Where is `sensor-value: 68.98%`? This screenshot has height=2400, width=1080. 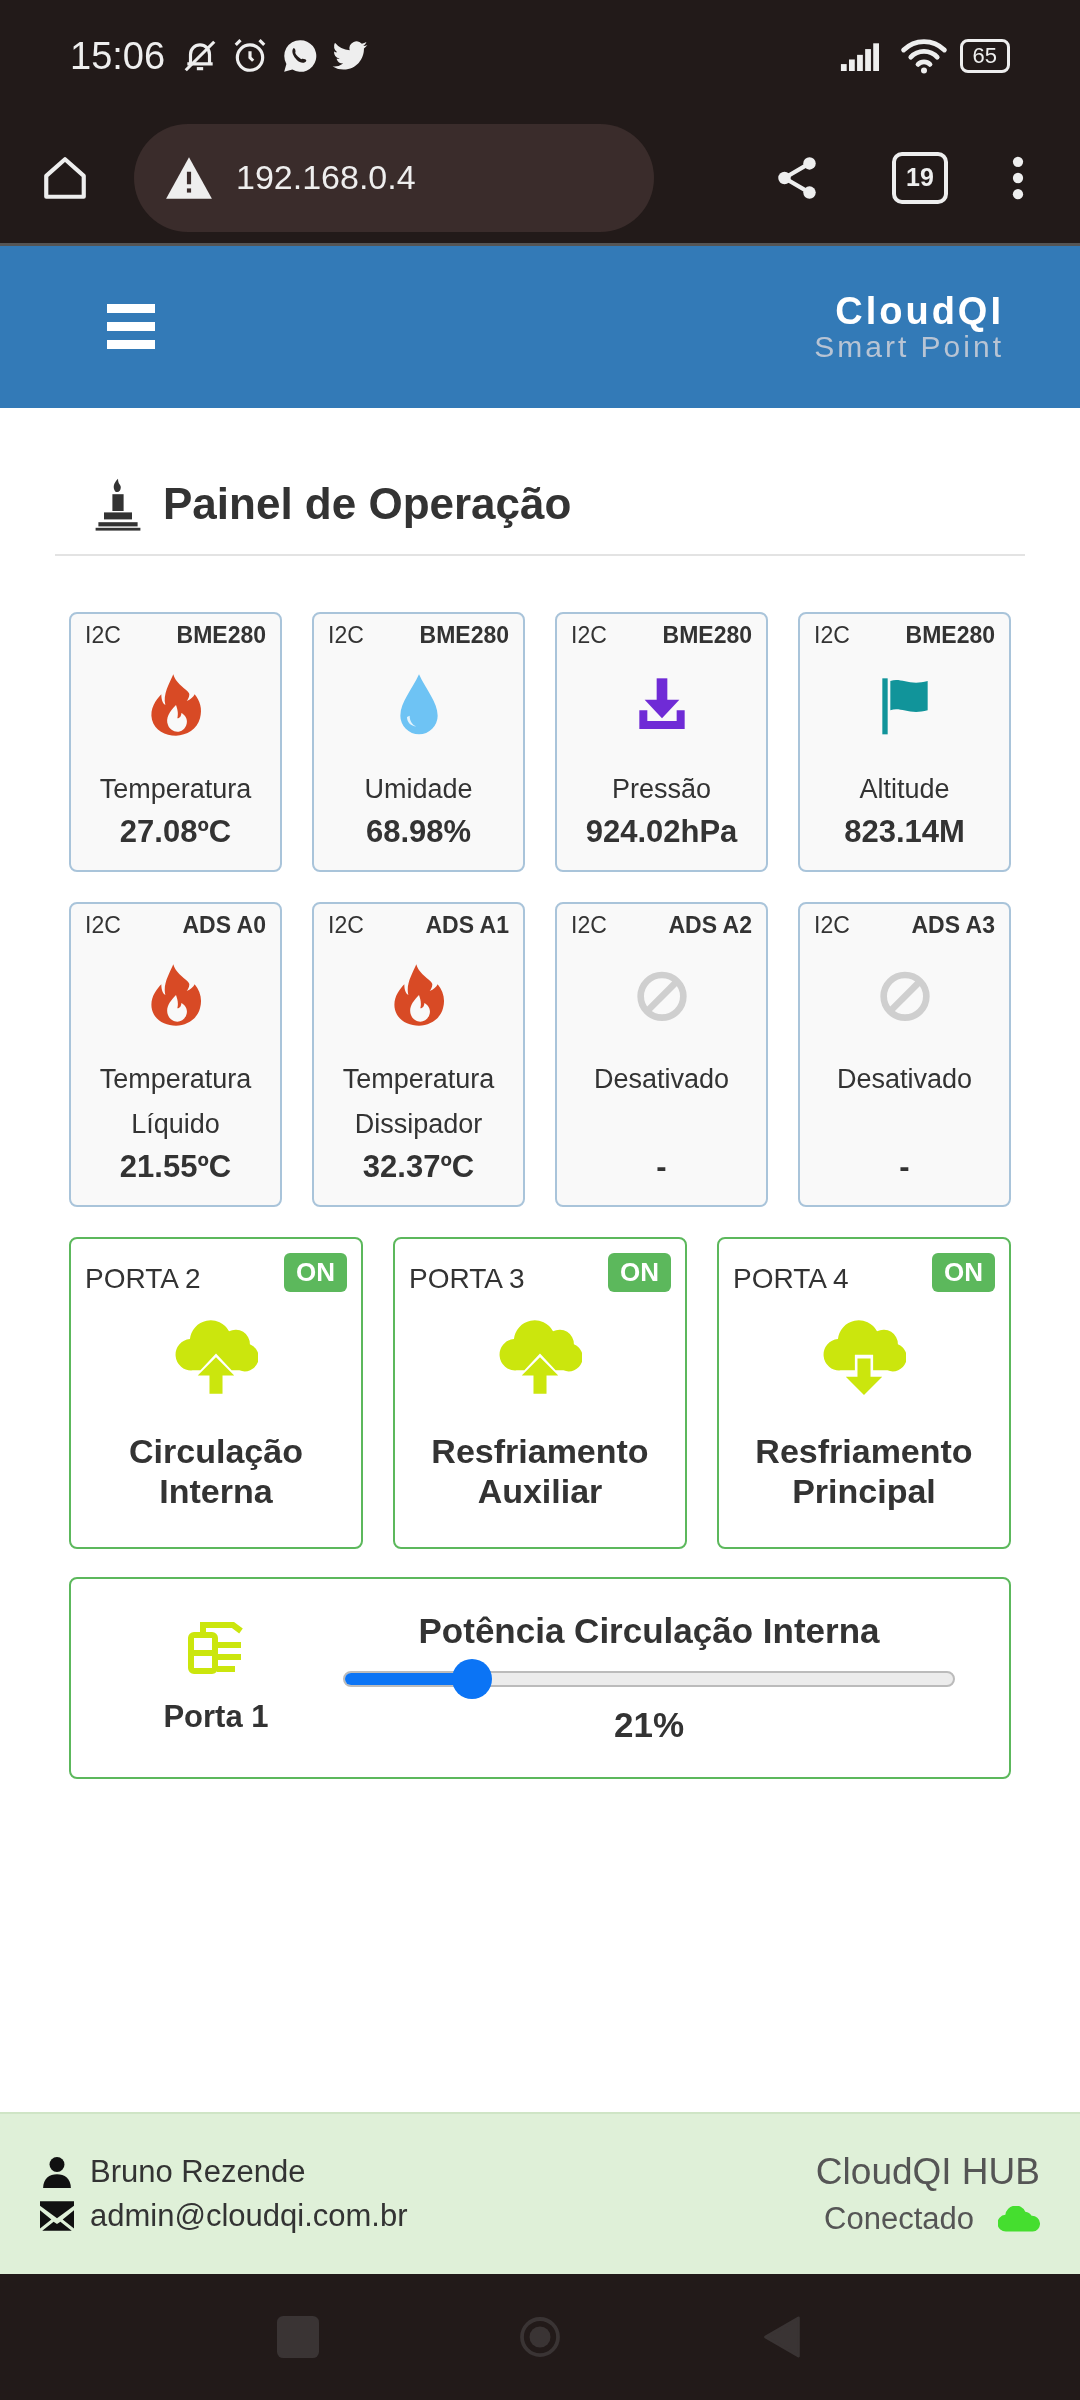
sensor-value: 68.98% is located at coordinates (418, 832).